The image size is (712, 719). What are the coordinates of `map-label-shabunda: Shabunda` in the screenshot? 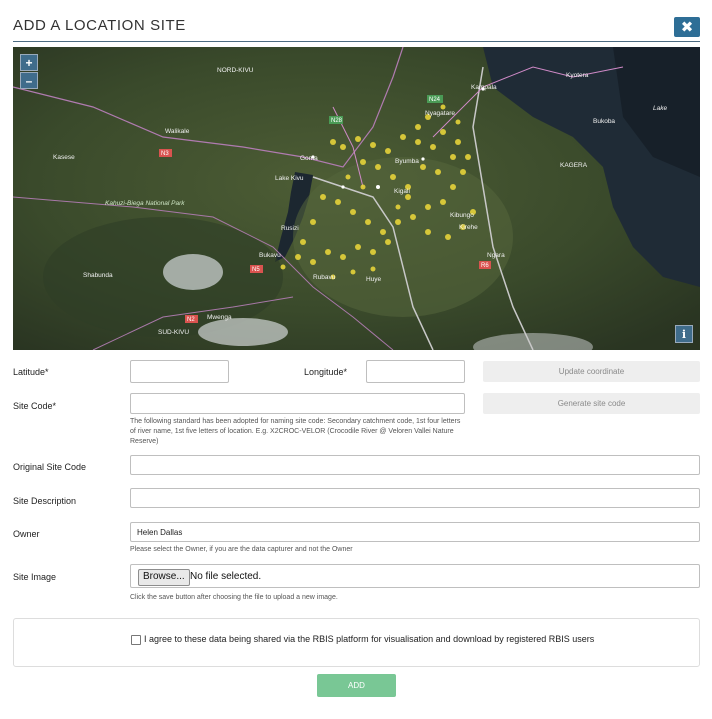 It's located at (98, 275).